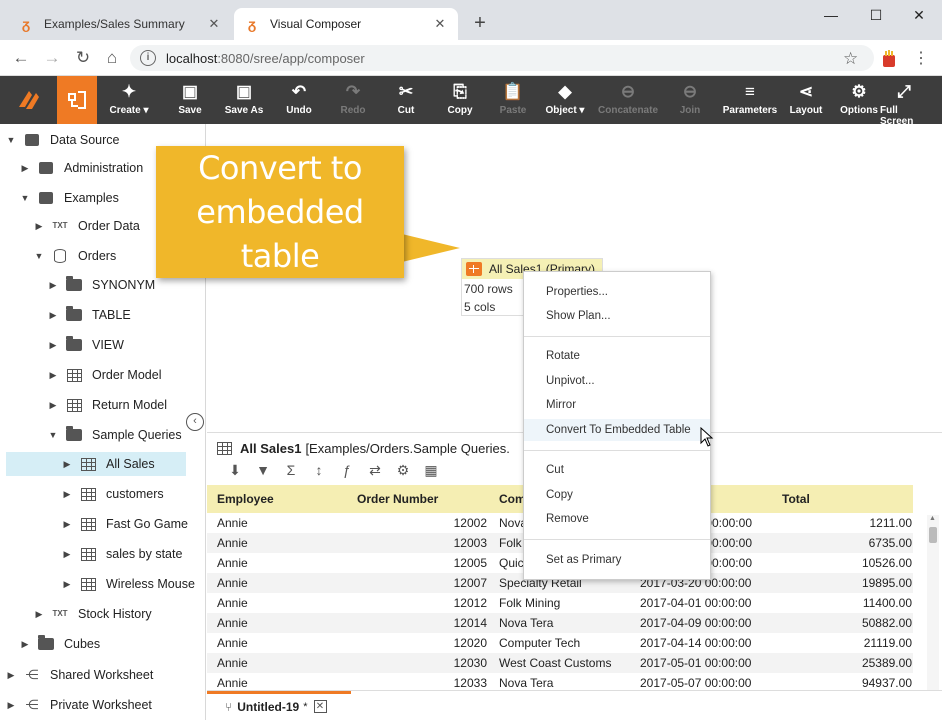  I want to click on save-button: ▣ Save, so click(190, 100).